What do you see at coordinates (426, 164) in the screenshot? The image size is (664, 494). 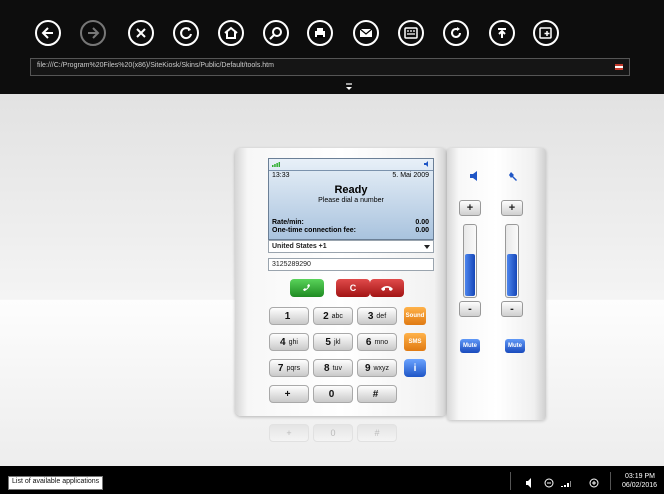 I see `speaker-icon` at bounding box center [426, 164].